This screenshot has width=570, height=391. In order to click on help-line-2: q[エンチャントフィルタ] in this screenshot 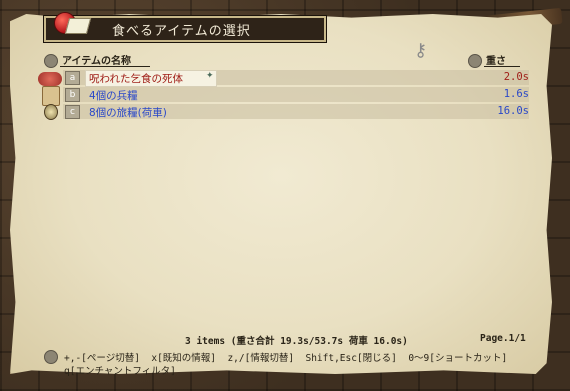, I will do `click(120, 371)`.